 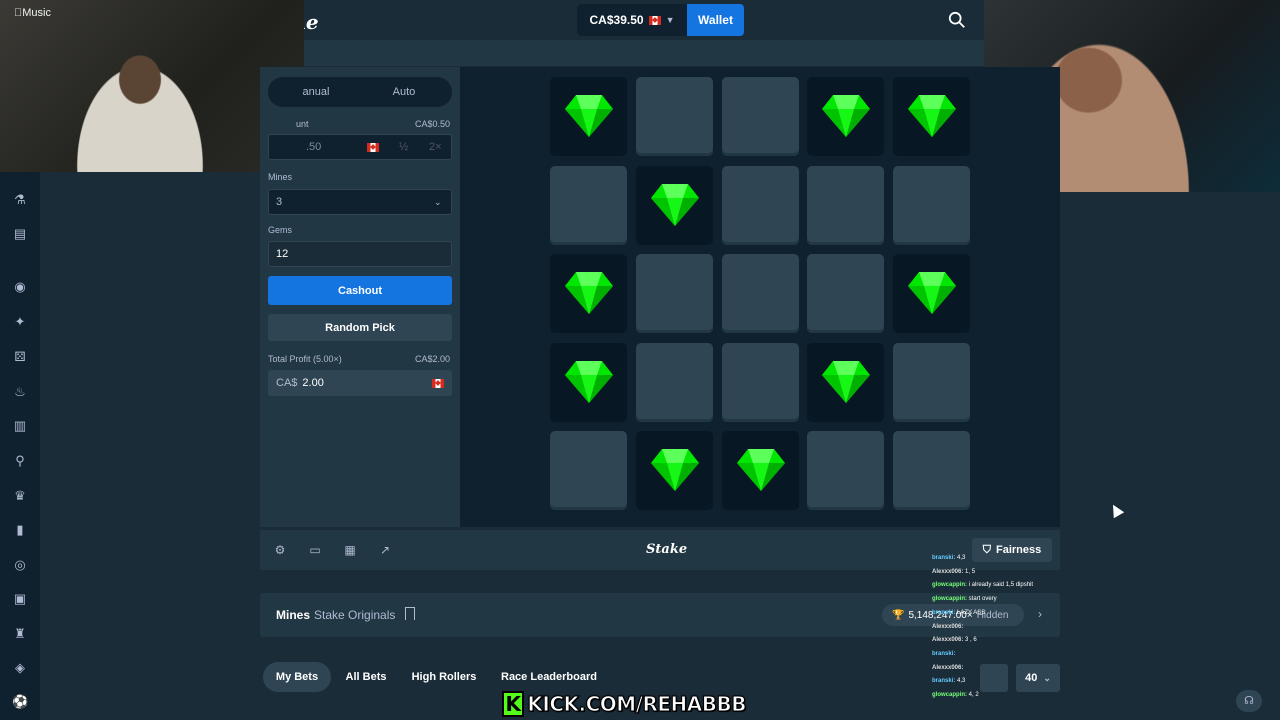 I want to click on music-logo: Music, so click(x=32, y=13).